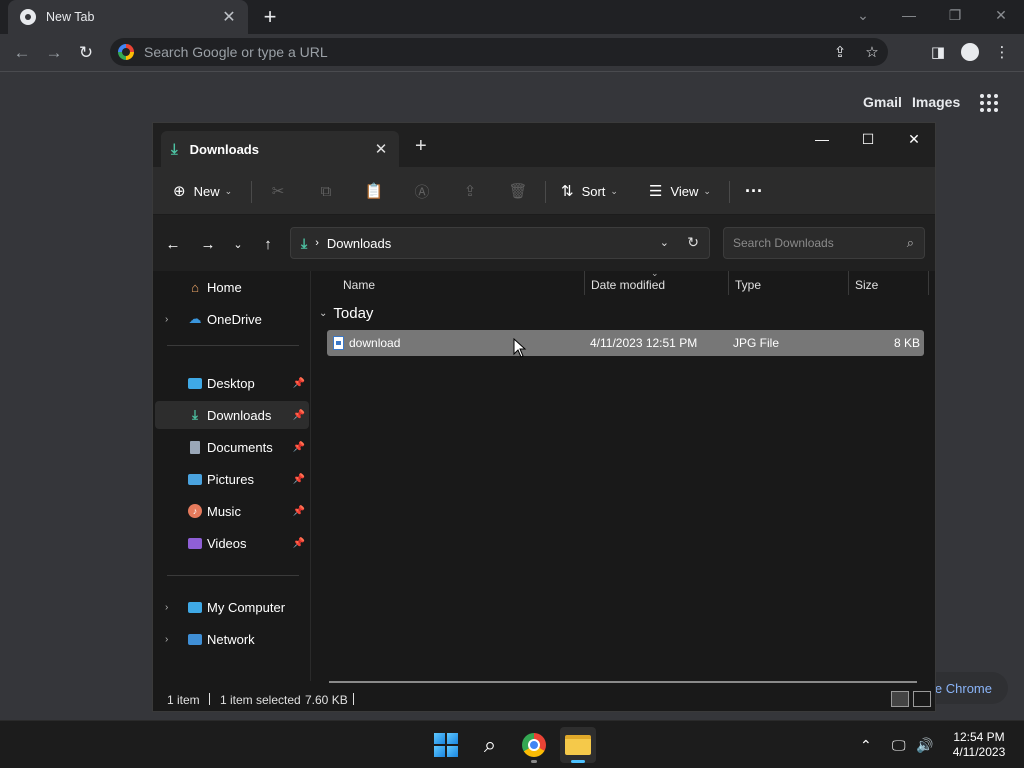 The width and height of the screenshot is (1024, 768). What do you see at coordinates (808, 243) in the screenshot?
I see `search-input` at bounding box center [808, 243].